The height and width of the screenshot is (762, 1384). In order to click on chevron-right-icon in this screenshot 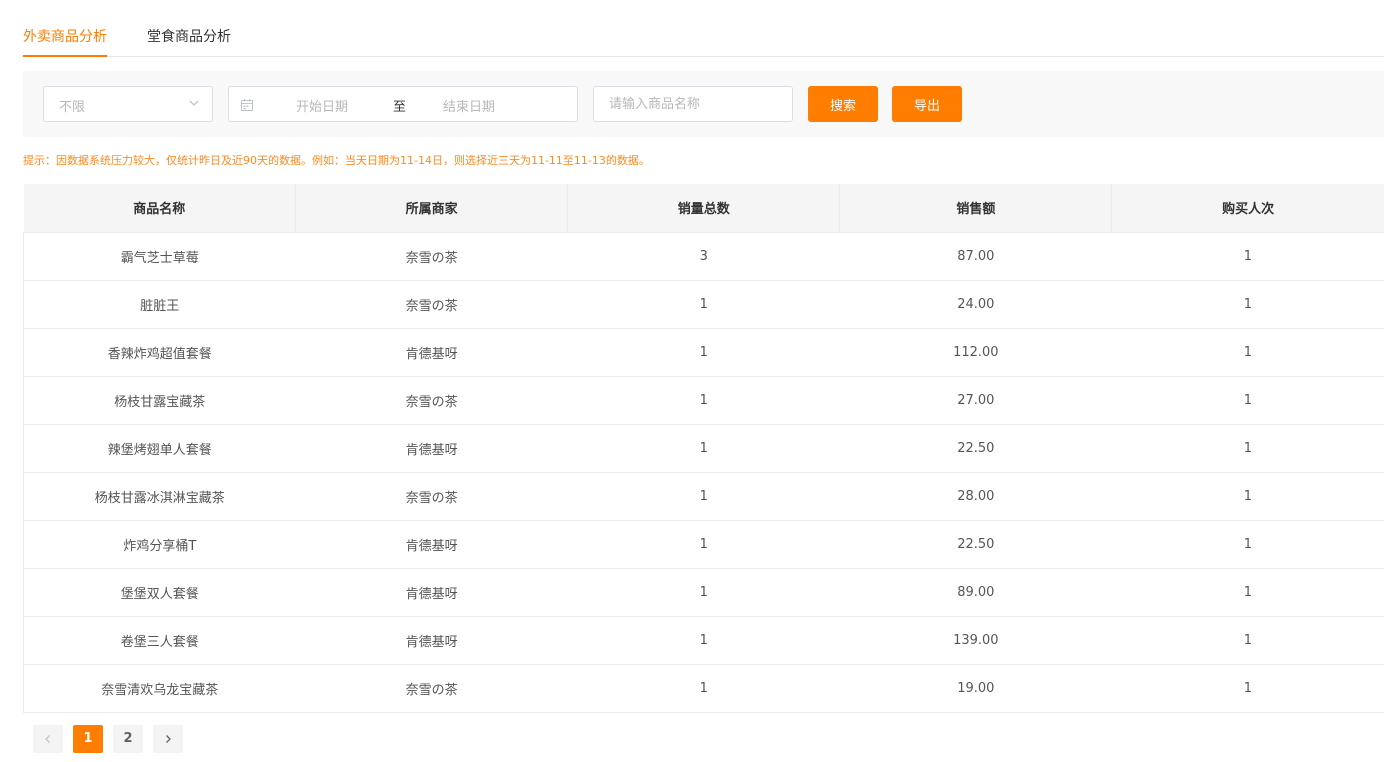, I will do `click(168, 739)`.